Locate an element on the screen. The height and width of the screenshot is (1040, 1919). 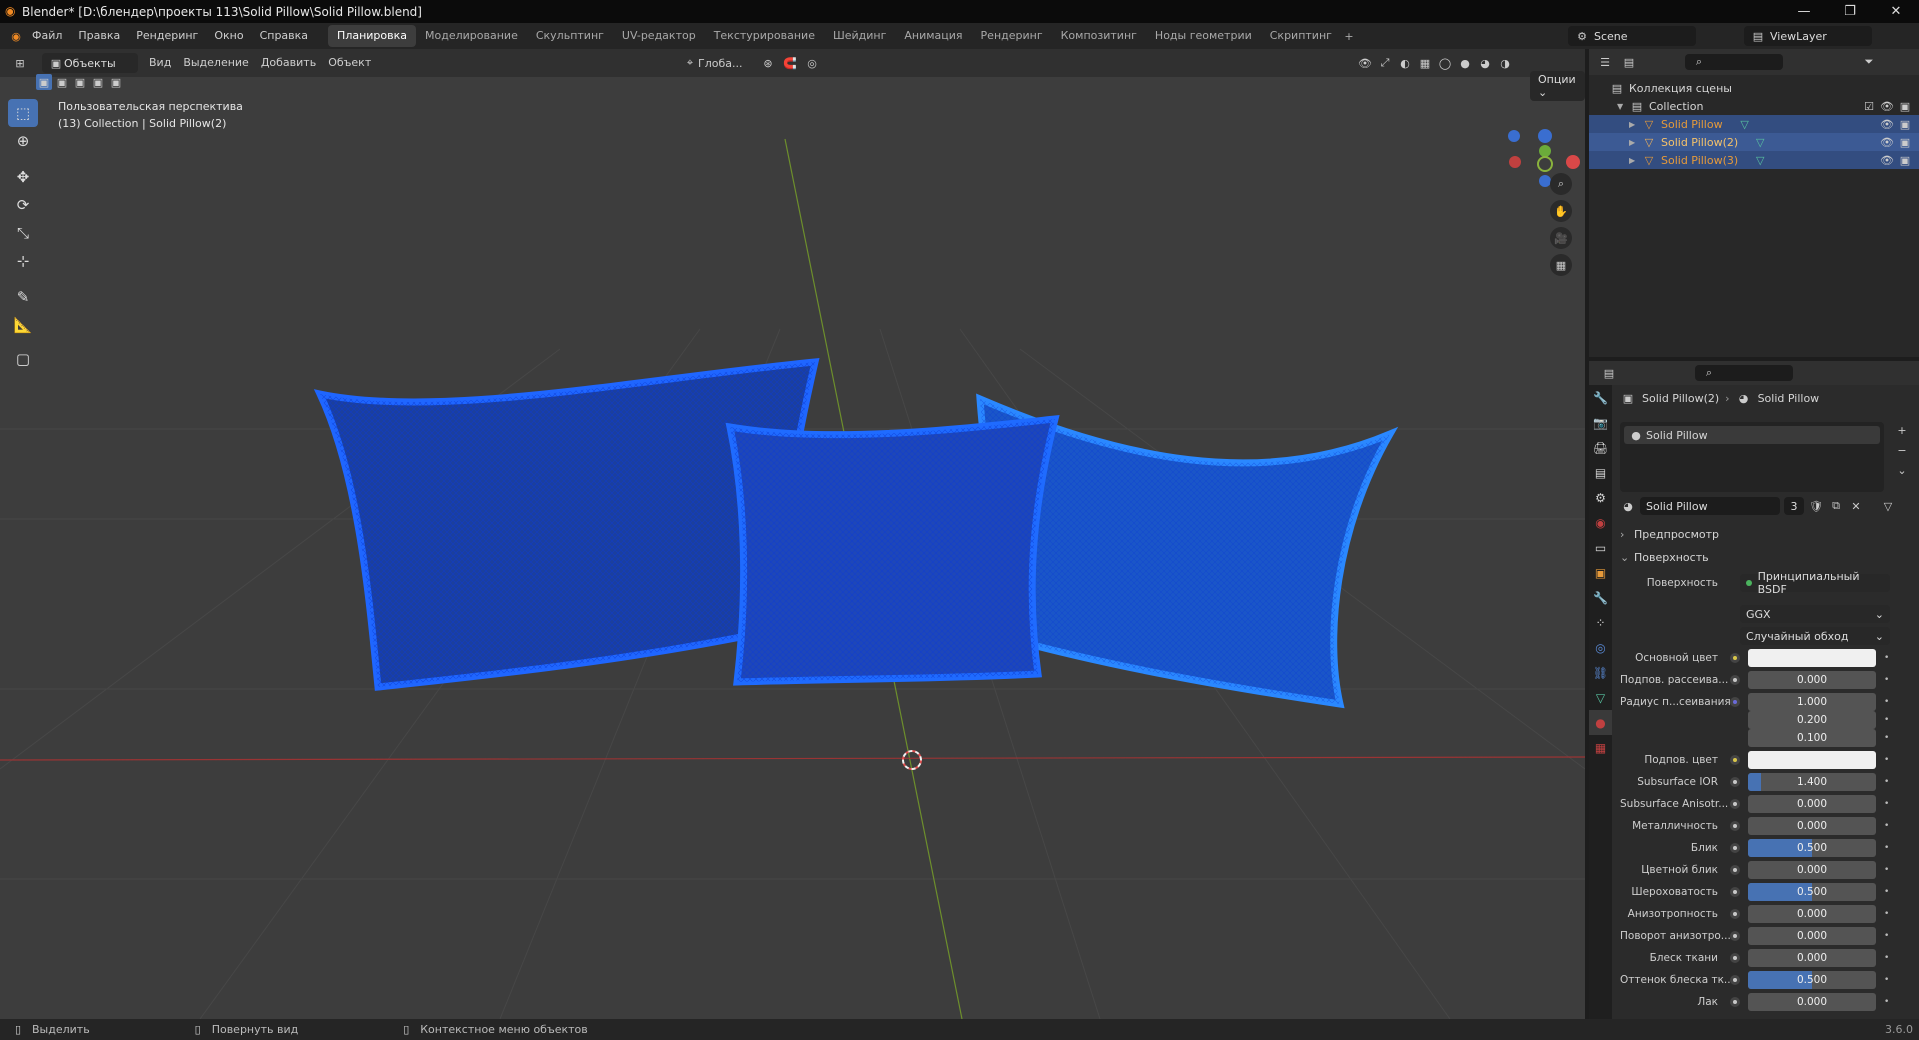
select-extend-icon: ▣ is located at coordinates (62, 82).